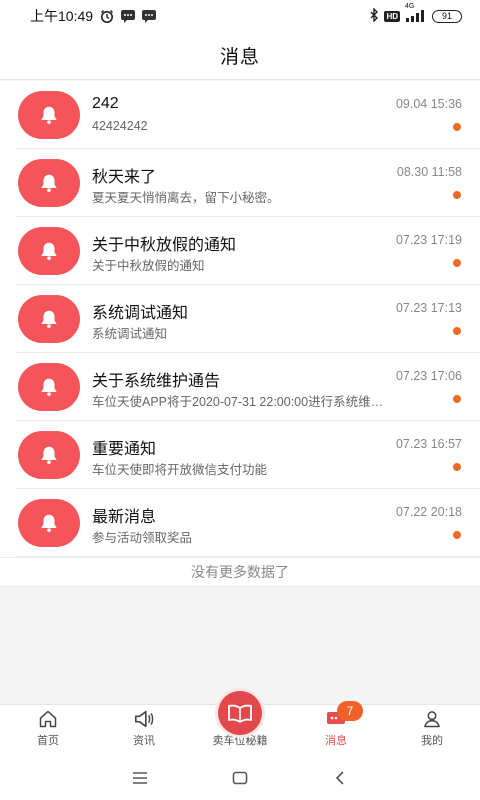 The height and width of the screenshot is (800, 480). What do you see at coordinates (240, 319) in the screenshot?
I see `message-item: 系统调试通知 系统调试通知 07.23 17:13` at bounding box center [240, 319].